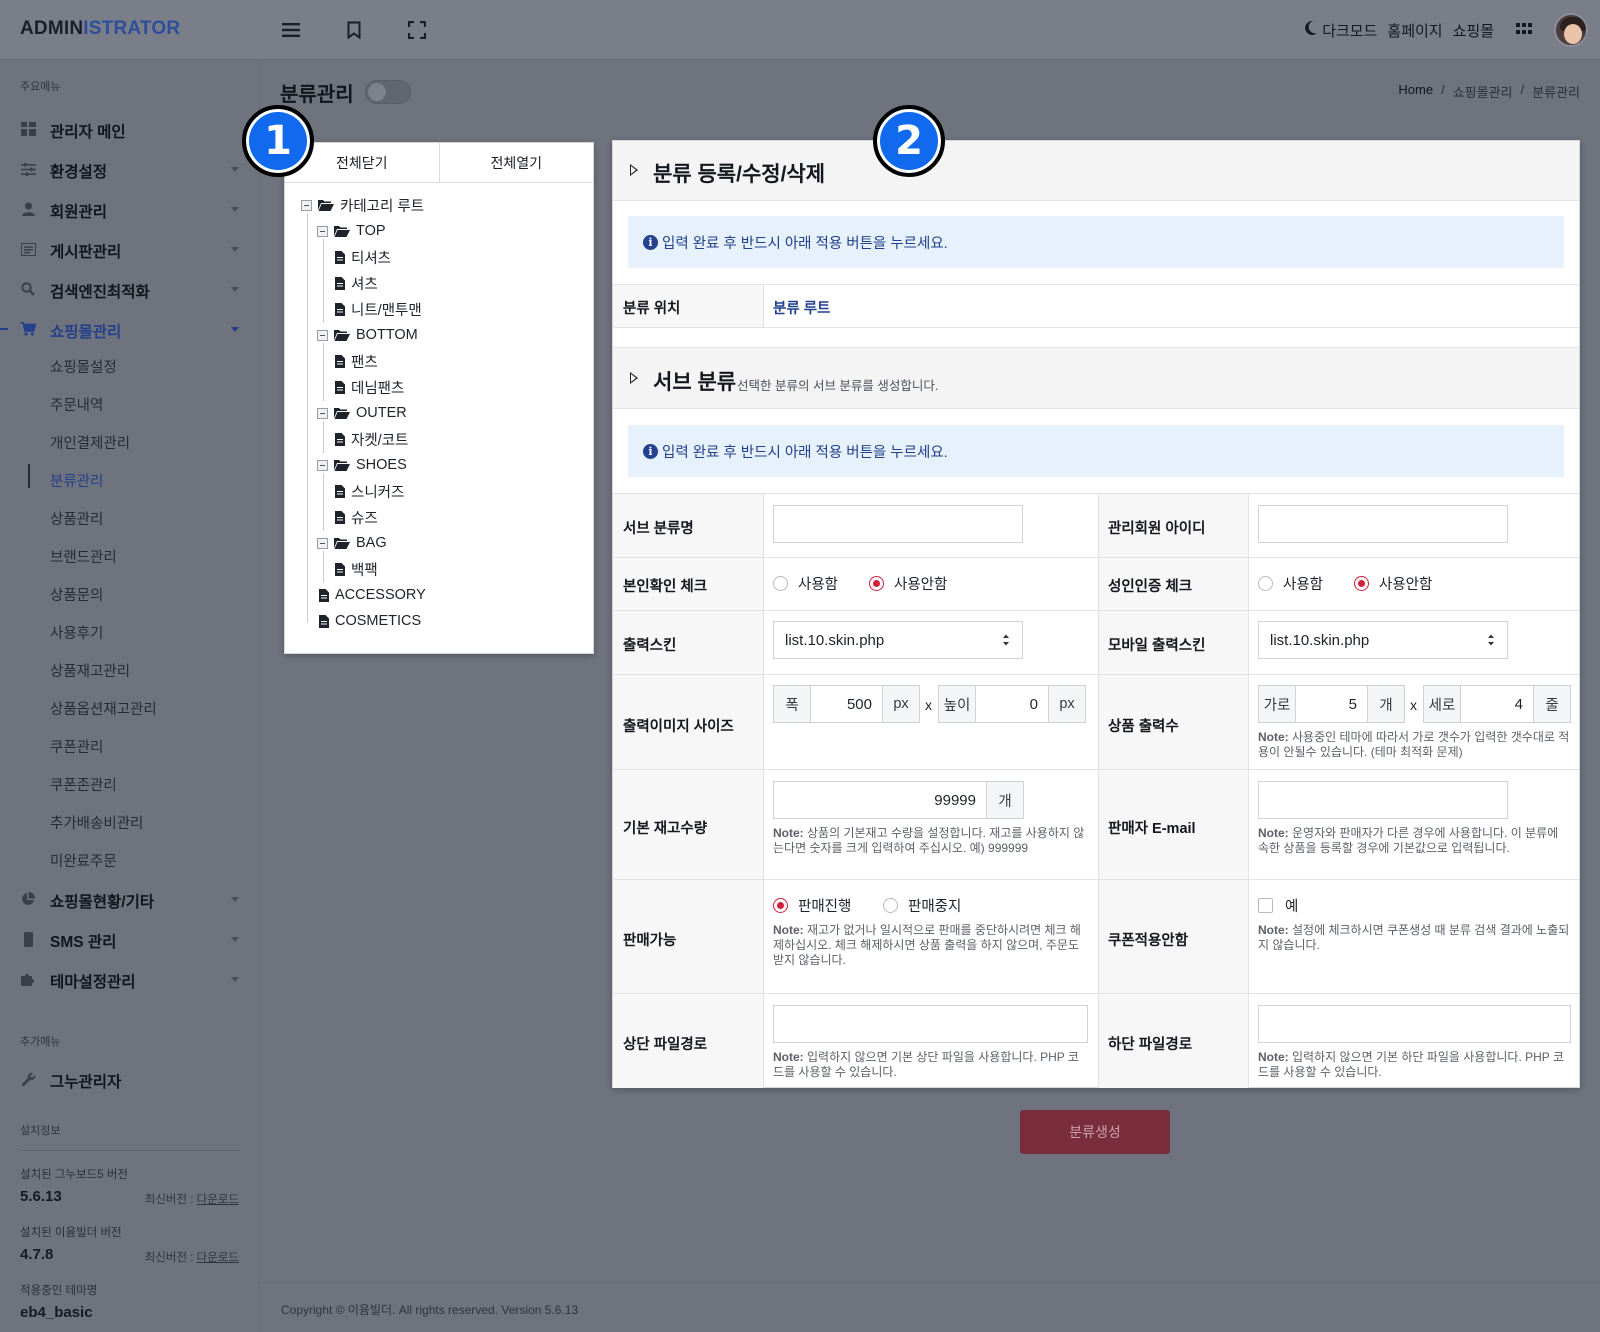 The width and height of the screenshot is (1600, 1332). Describe the element at coordinates (812, 905) in the screenshot. I see `sale-on-radio: 판매진행` at that location.